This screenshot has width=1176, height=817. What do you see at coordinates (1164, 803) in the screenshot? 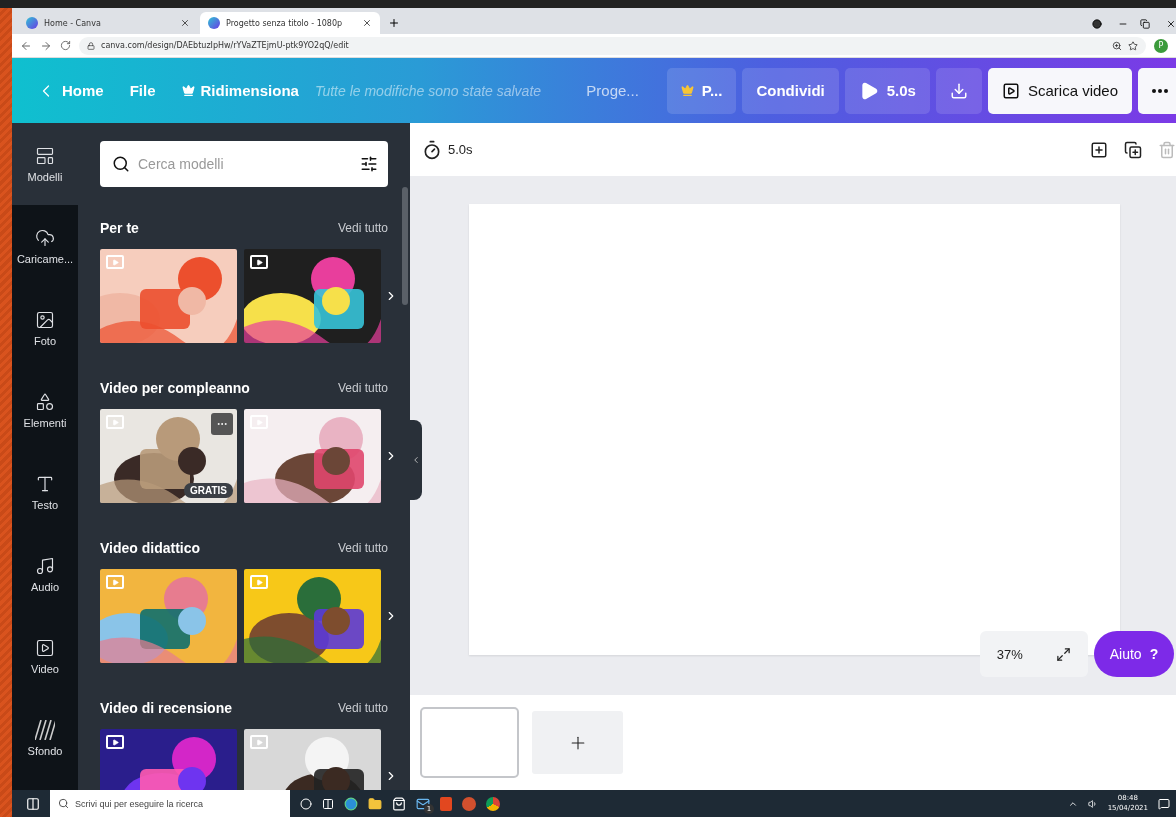
I see `notifications-icon` at bounding box center [1164, 803].